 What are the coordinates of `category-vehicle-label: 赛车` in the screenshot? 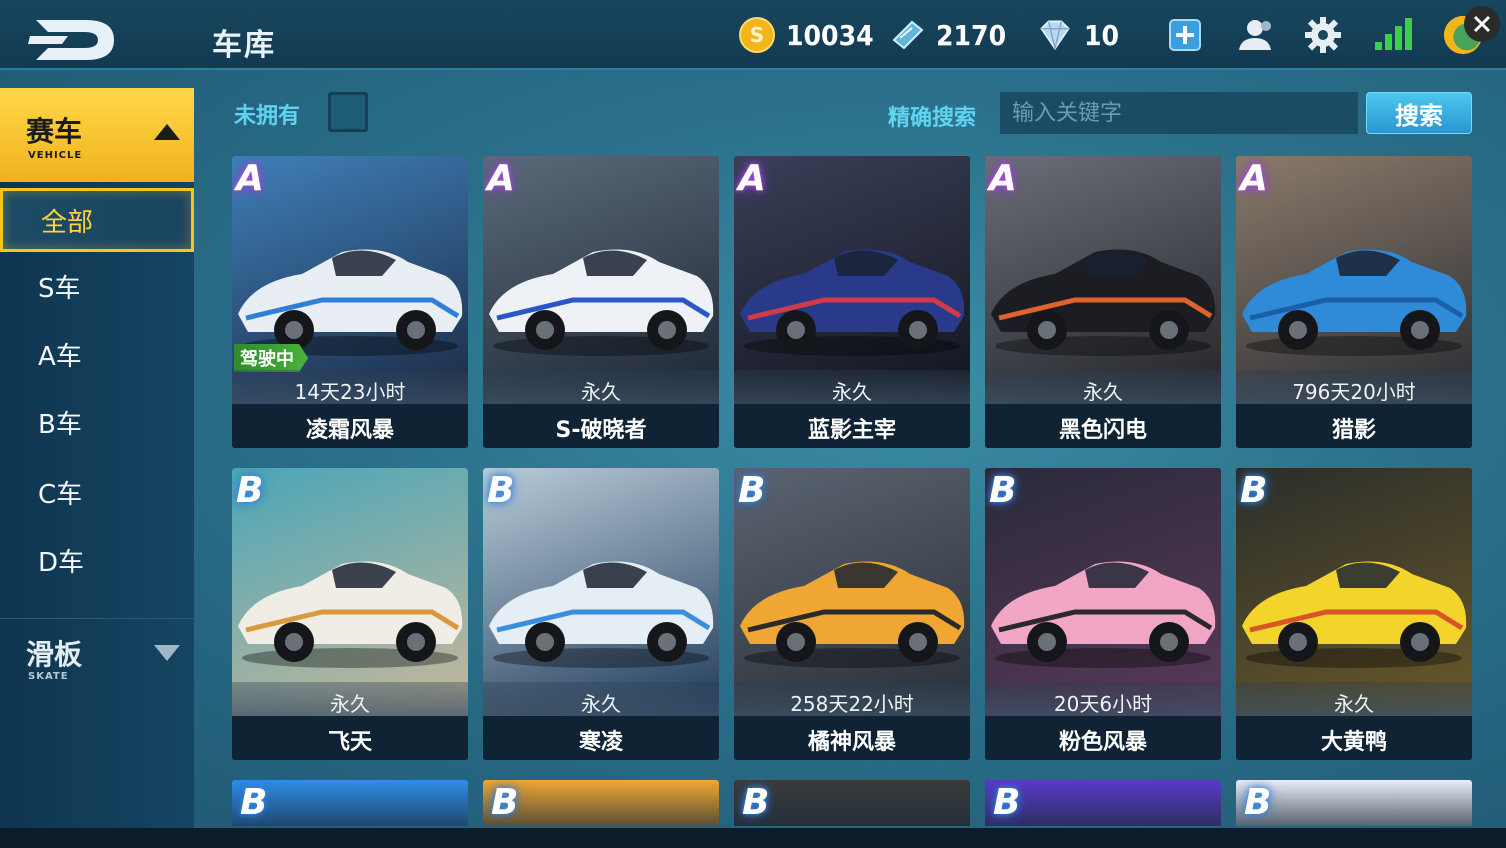 It's located at (54, 131).